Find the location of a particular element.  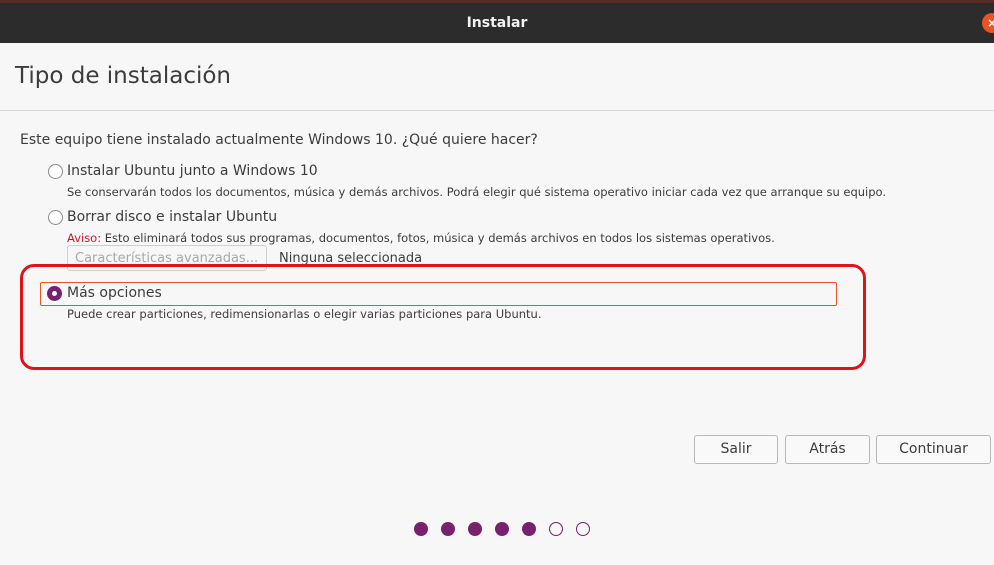

titlebar-accent is located at coordinates (497, 1).